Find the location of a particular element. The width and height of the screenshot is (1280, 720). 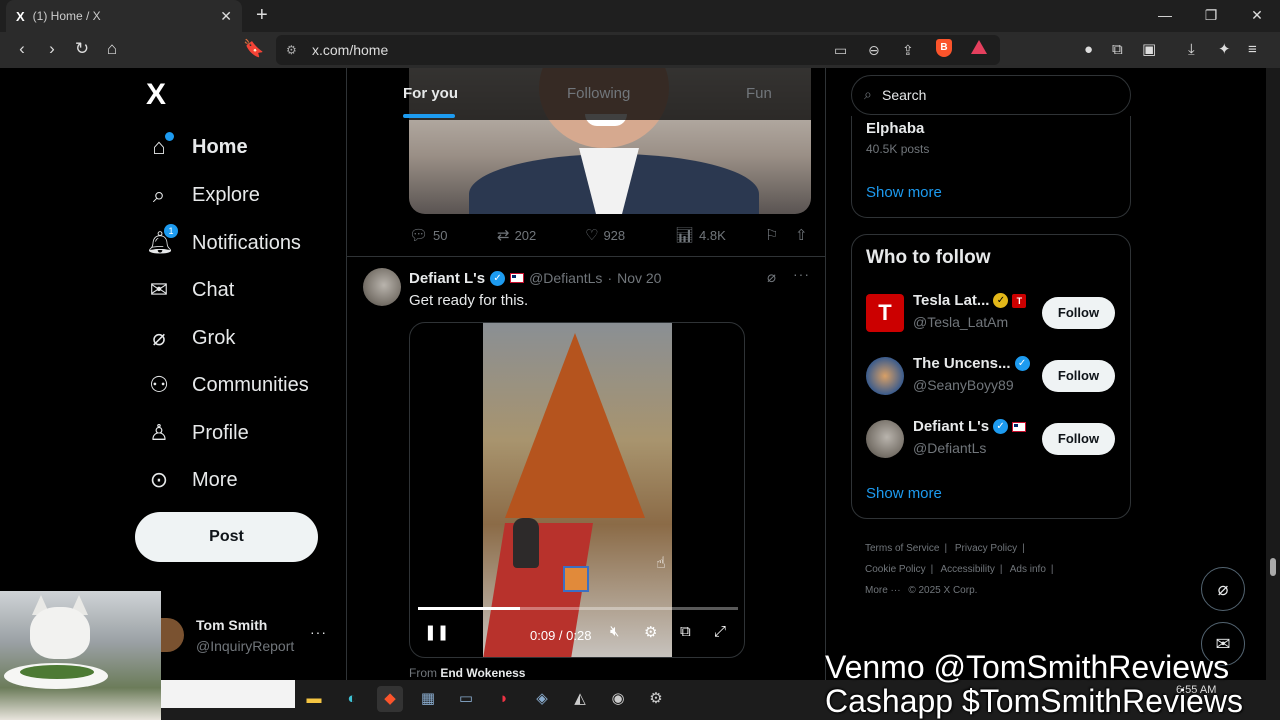

tweet-author-handle: @DefiantLs is located at coordinates (565, 278).